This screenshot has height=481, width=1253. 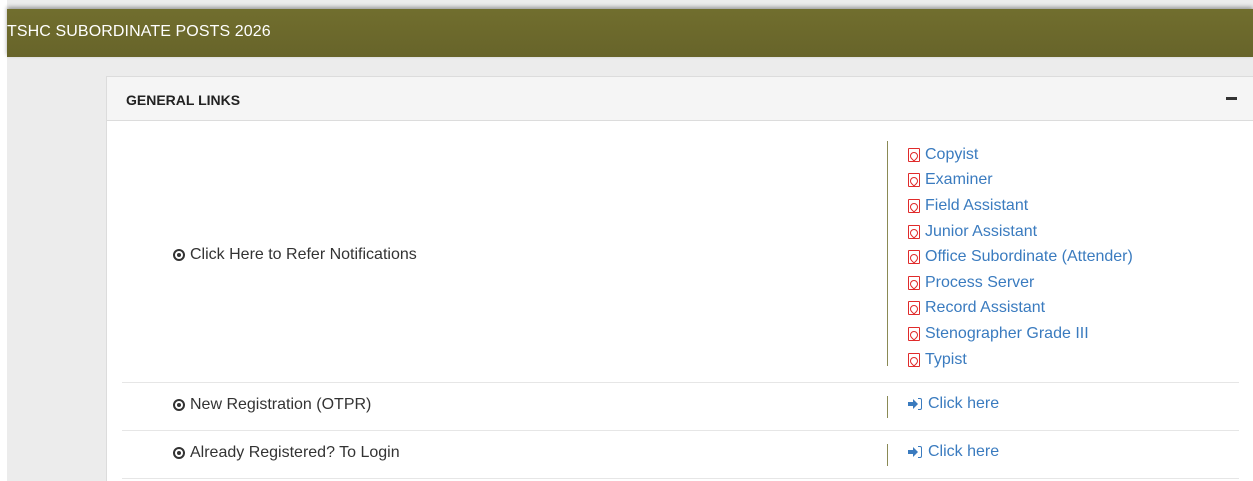 I want to click on login-label-text: Already Registered? To Login, so click(x=295, y=452).